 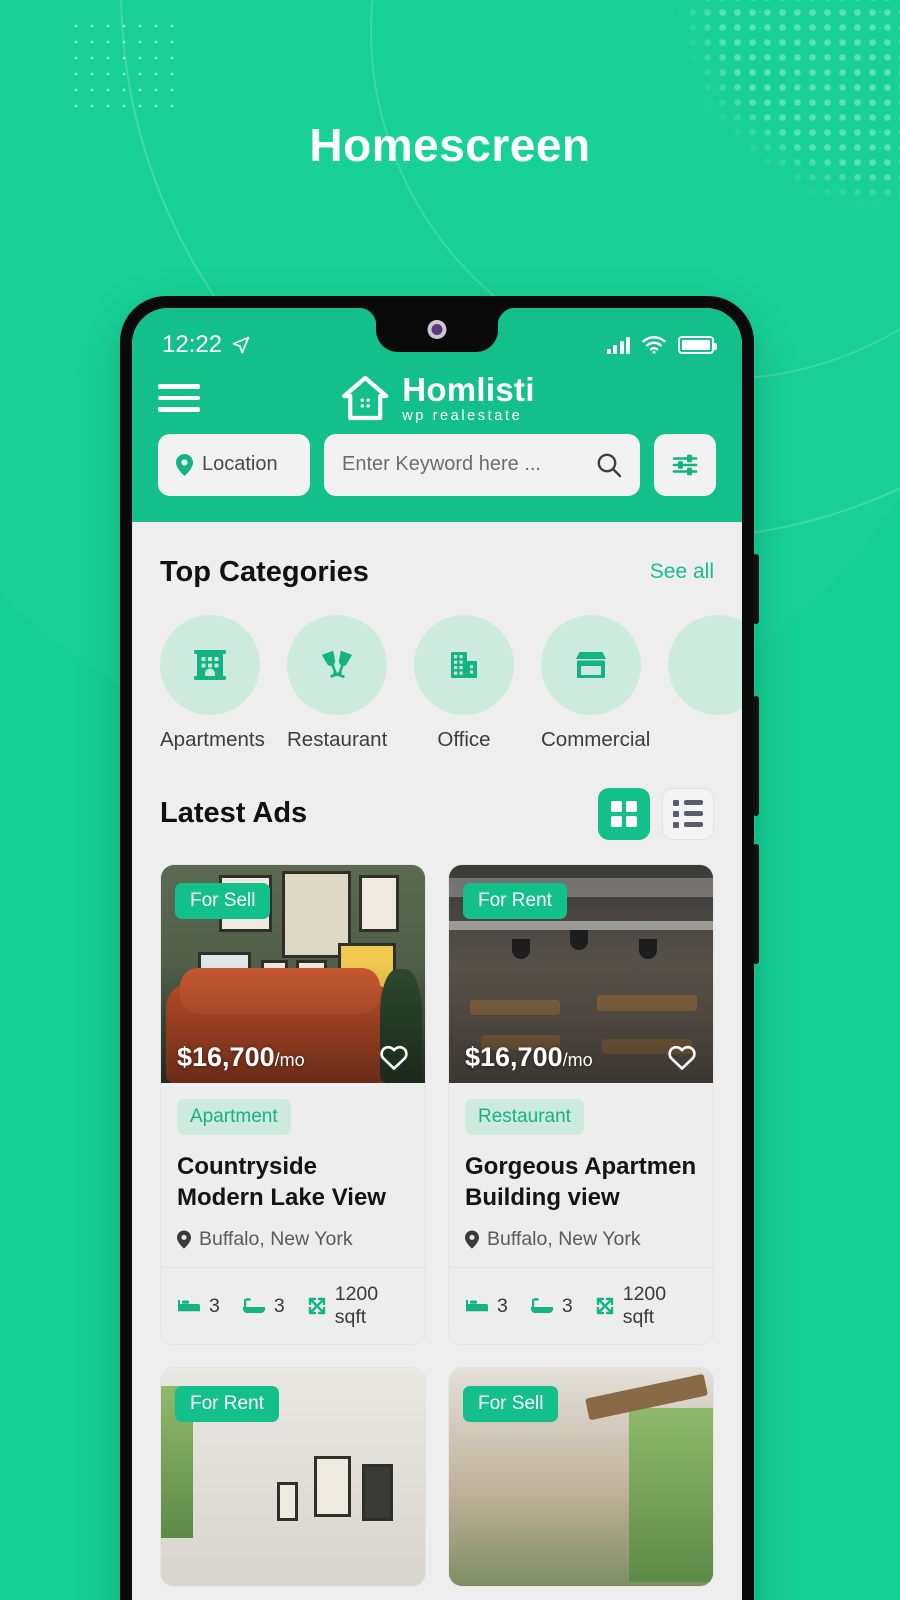 I want to click on category-item-office: Office, so click(x=464, y=683).